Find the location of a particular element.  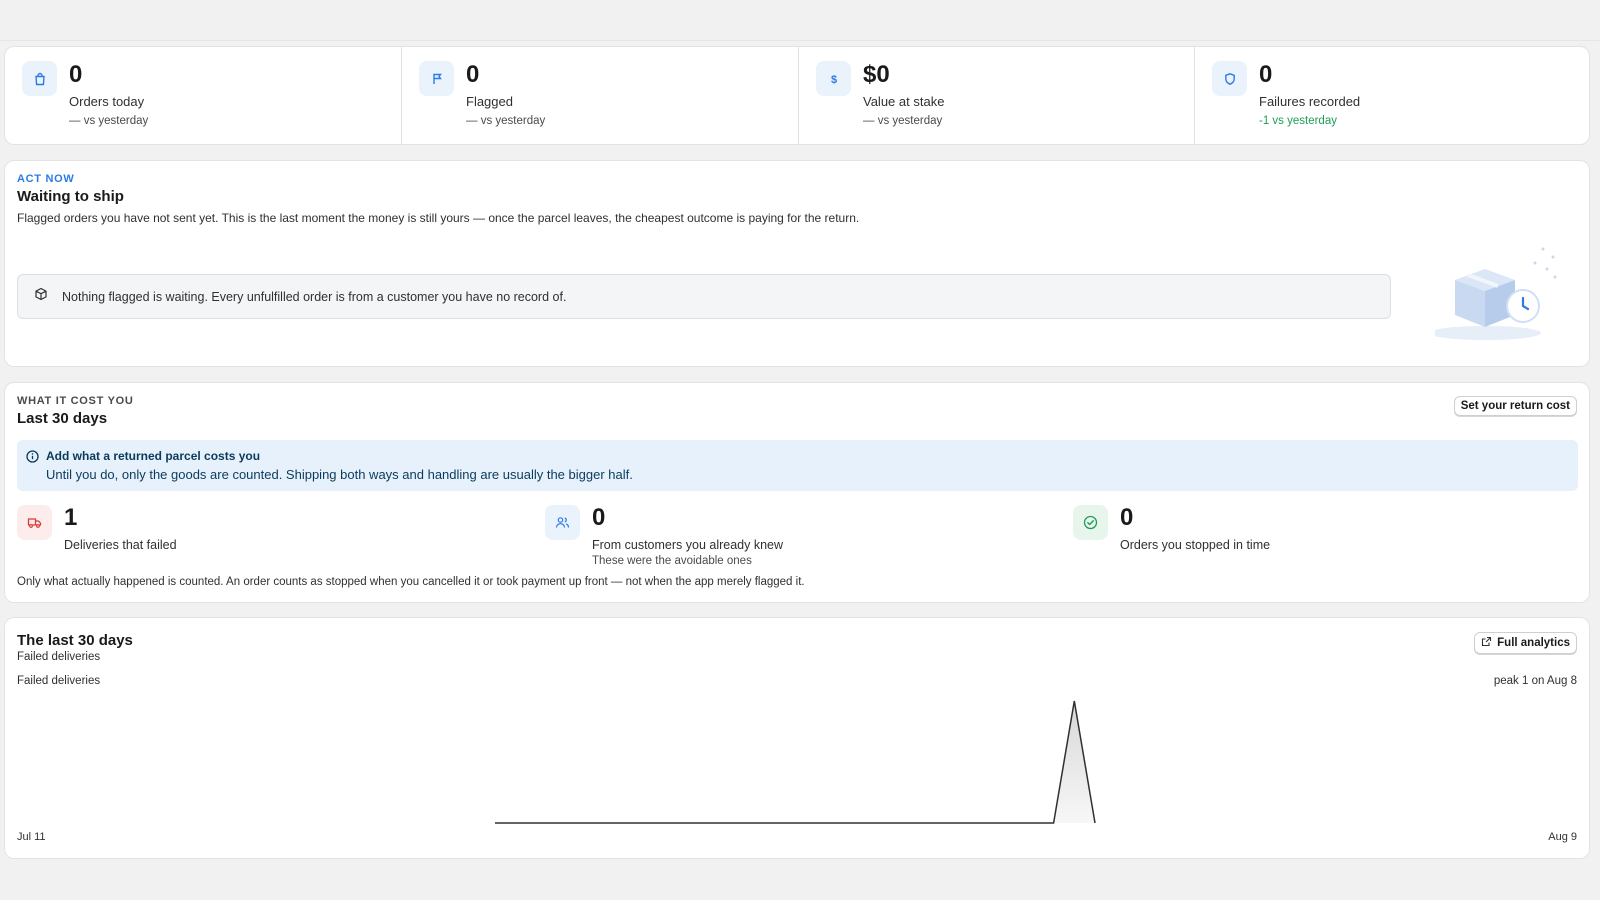

button-label: Set your return cost is located at coordinates (1515, 406).